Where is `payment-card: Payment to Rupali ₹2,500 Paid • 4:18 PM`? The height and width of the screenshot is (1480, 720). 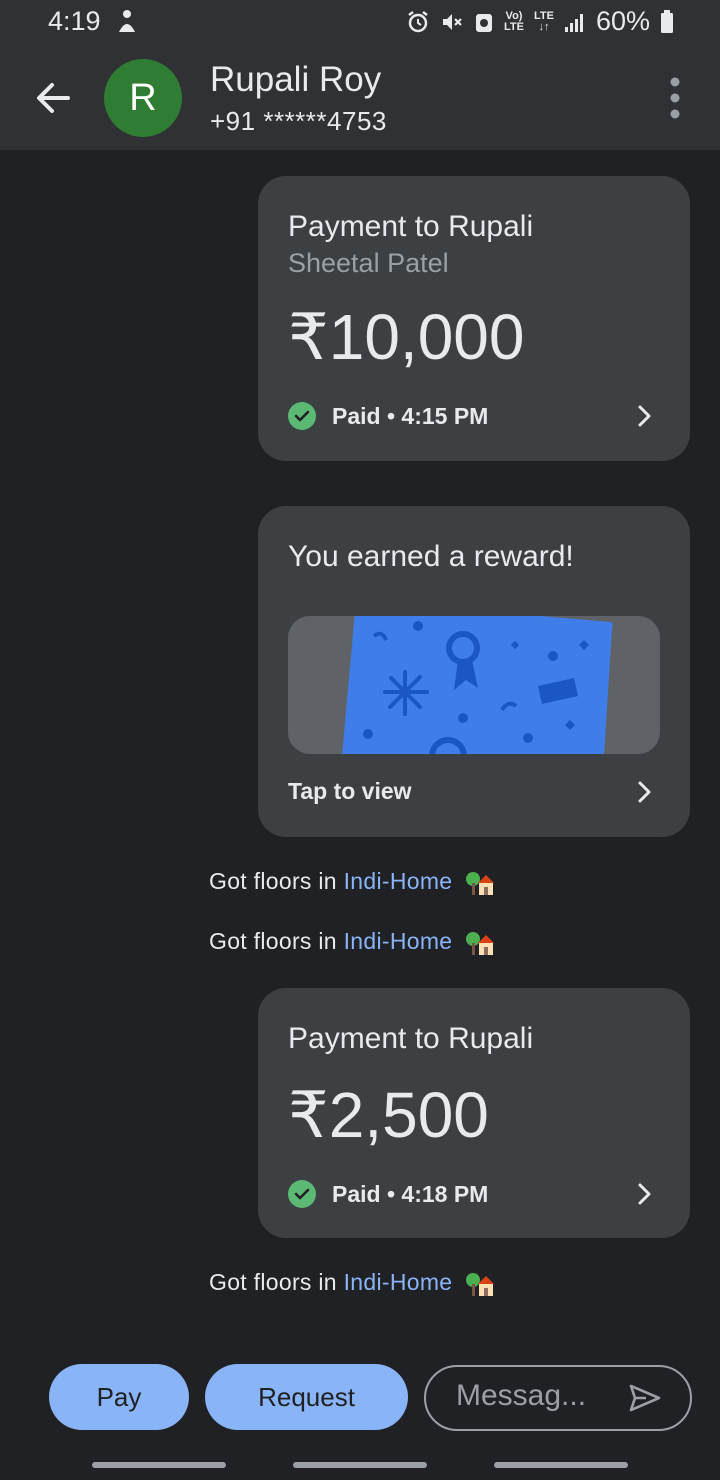 payment-card: Payment to Rupali ₹2,500 Paid • 4:18 PM is located at coordinates (474, 1113).